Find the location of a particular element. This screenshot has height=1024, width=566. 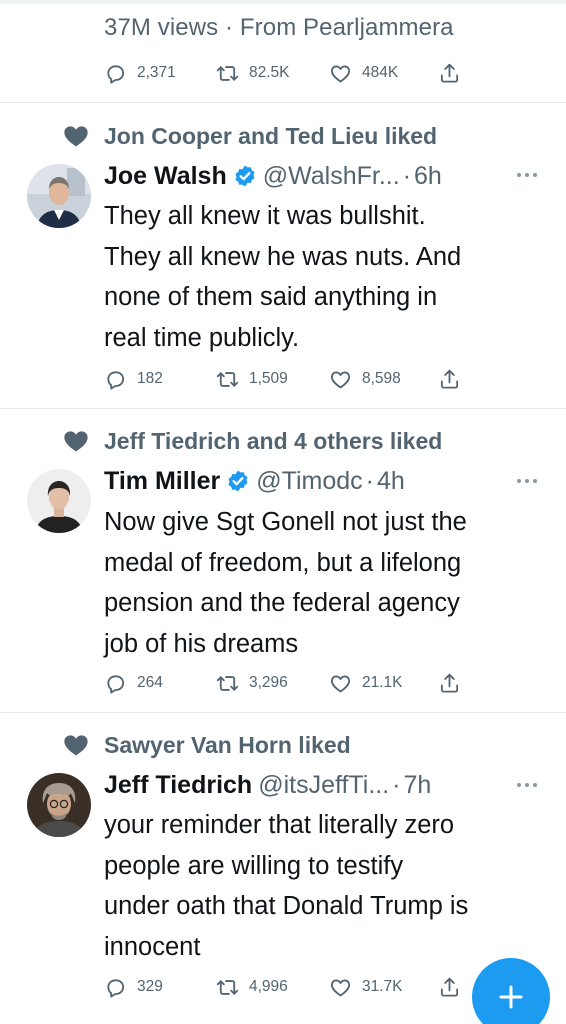

like-count: 484K is located at coordinates (380, 72).